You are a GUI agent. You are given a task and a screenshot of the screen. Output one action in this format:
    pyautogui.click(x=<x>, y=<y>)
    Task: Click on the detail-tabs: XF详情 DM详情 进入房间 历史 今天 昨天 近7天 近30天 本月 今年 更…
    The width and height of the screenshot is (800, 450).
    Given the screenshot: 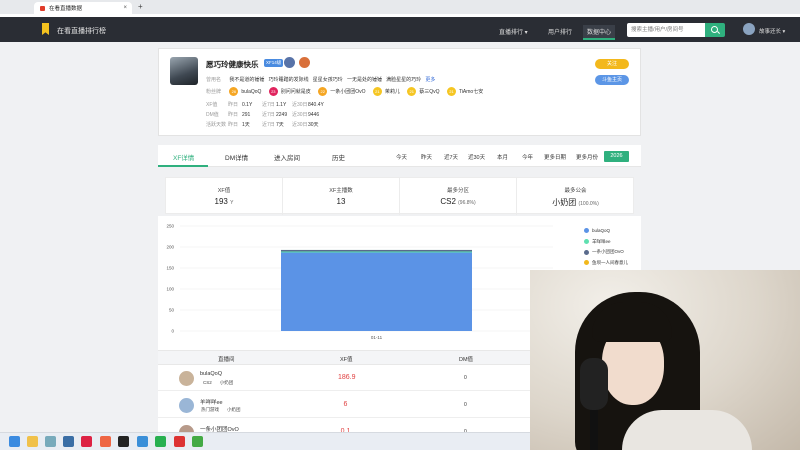 What is the action you would take?
    pyautogui.click(x=399, y=156)
    